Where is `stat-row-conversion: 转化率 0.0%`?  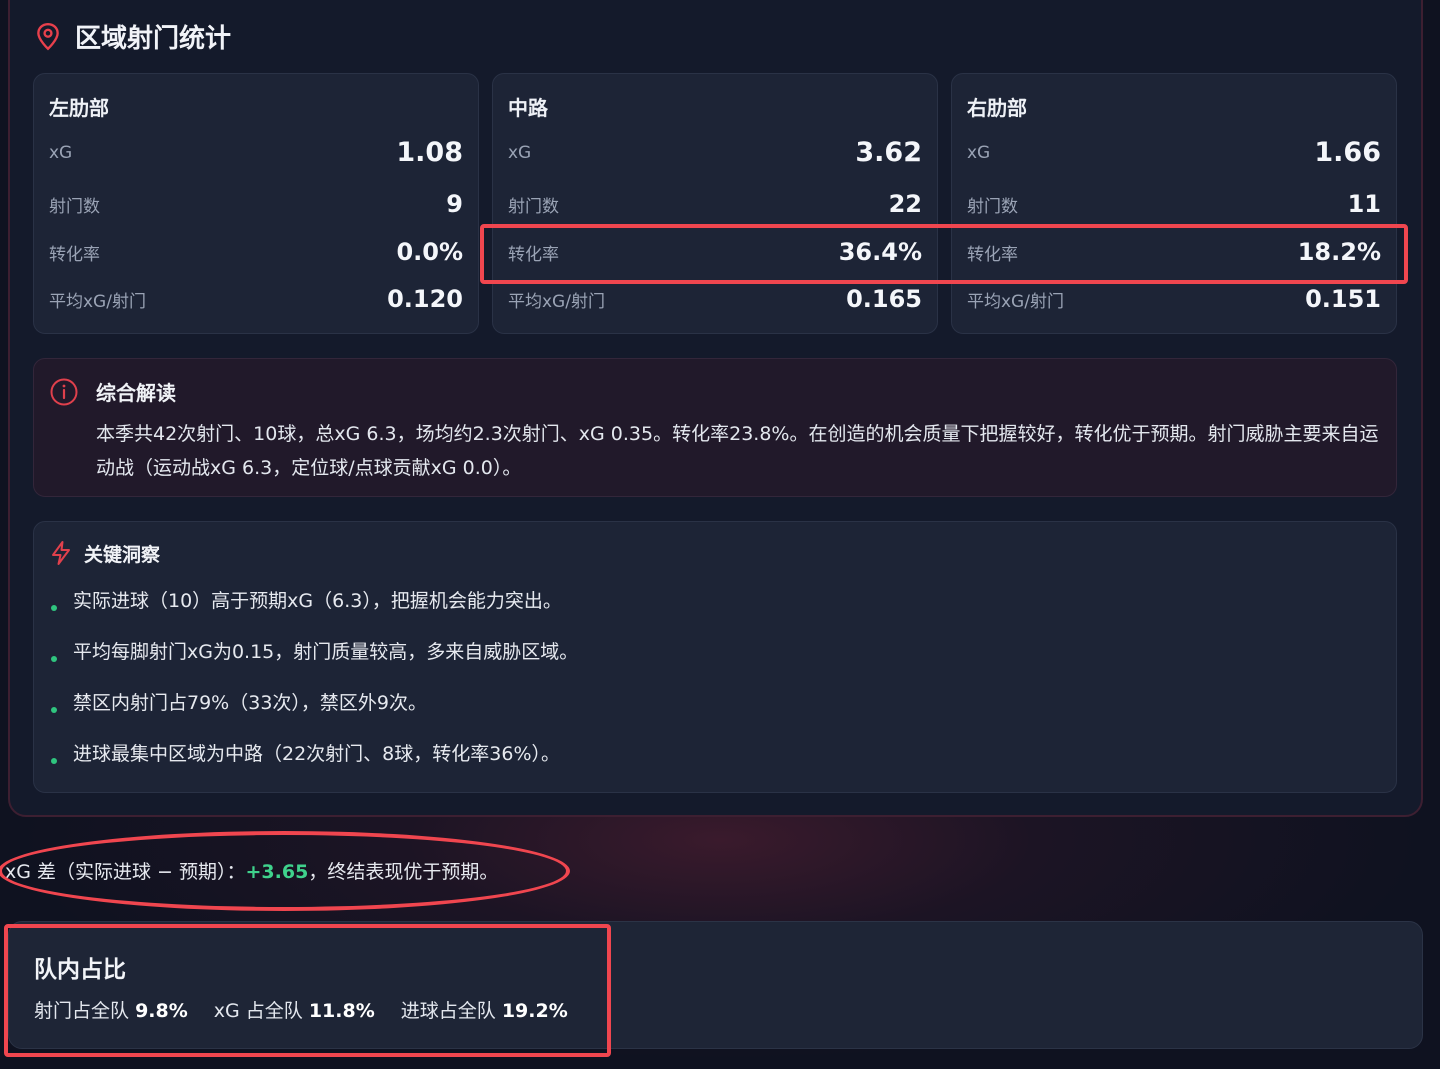
stat-row-conversion: 转化率 0.0% is located at coordinates (256, 252).